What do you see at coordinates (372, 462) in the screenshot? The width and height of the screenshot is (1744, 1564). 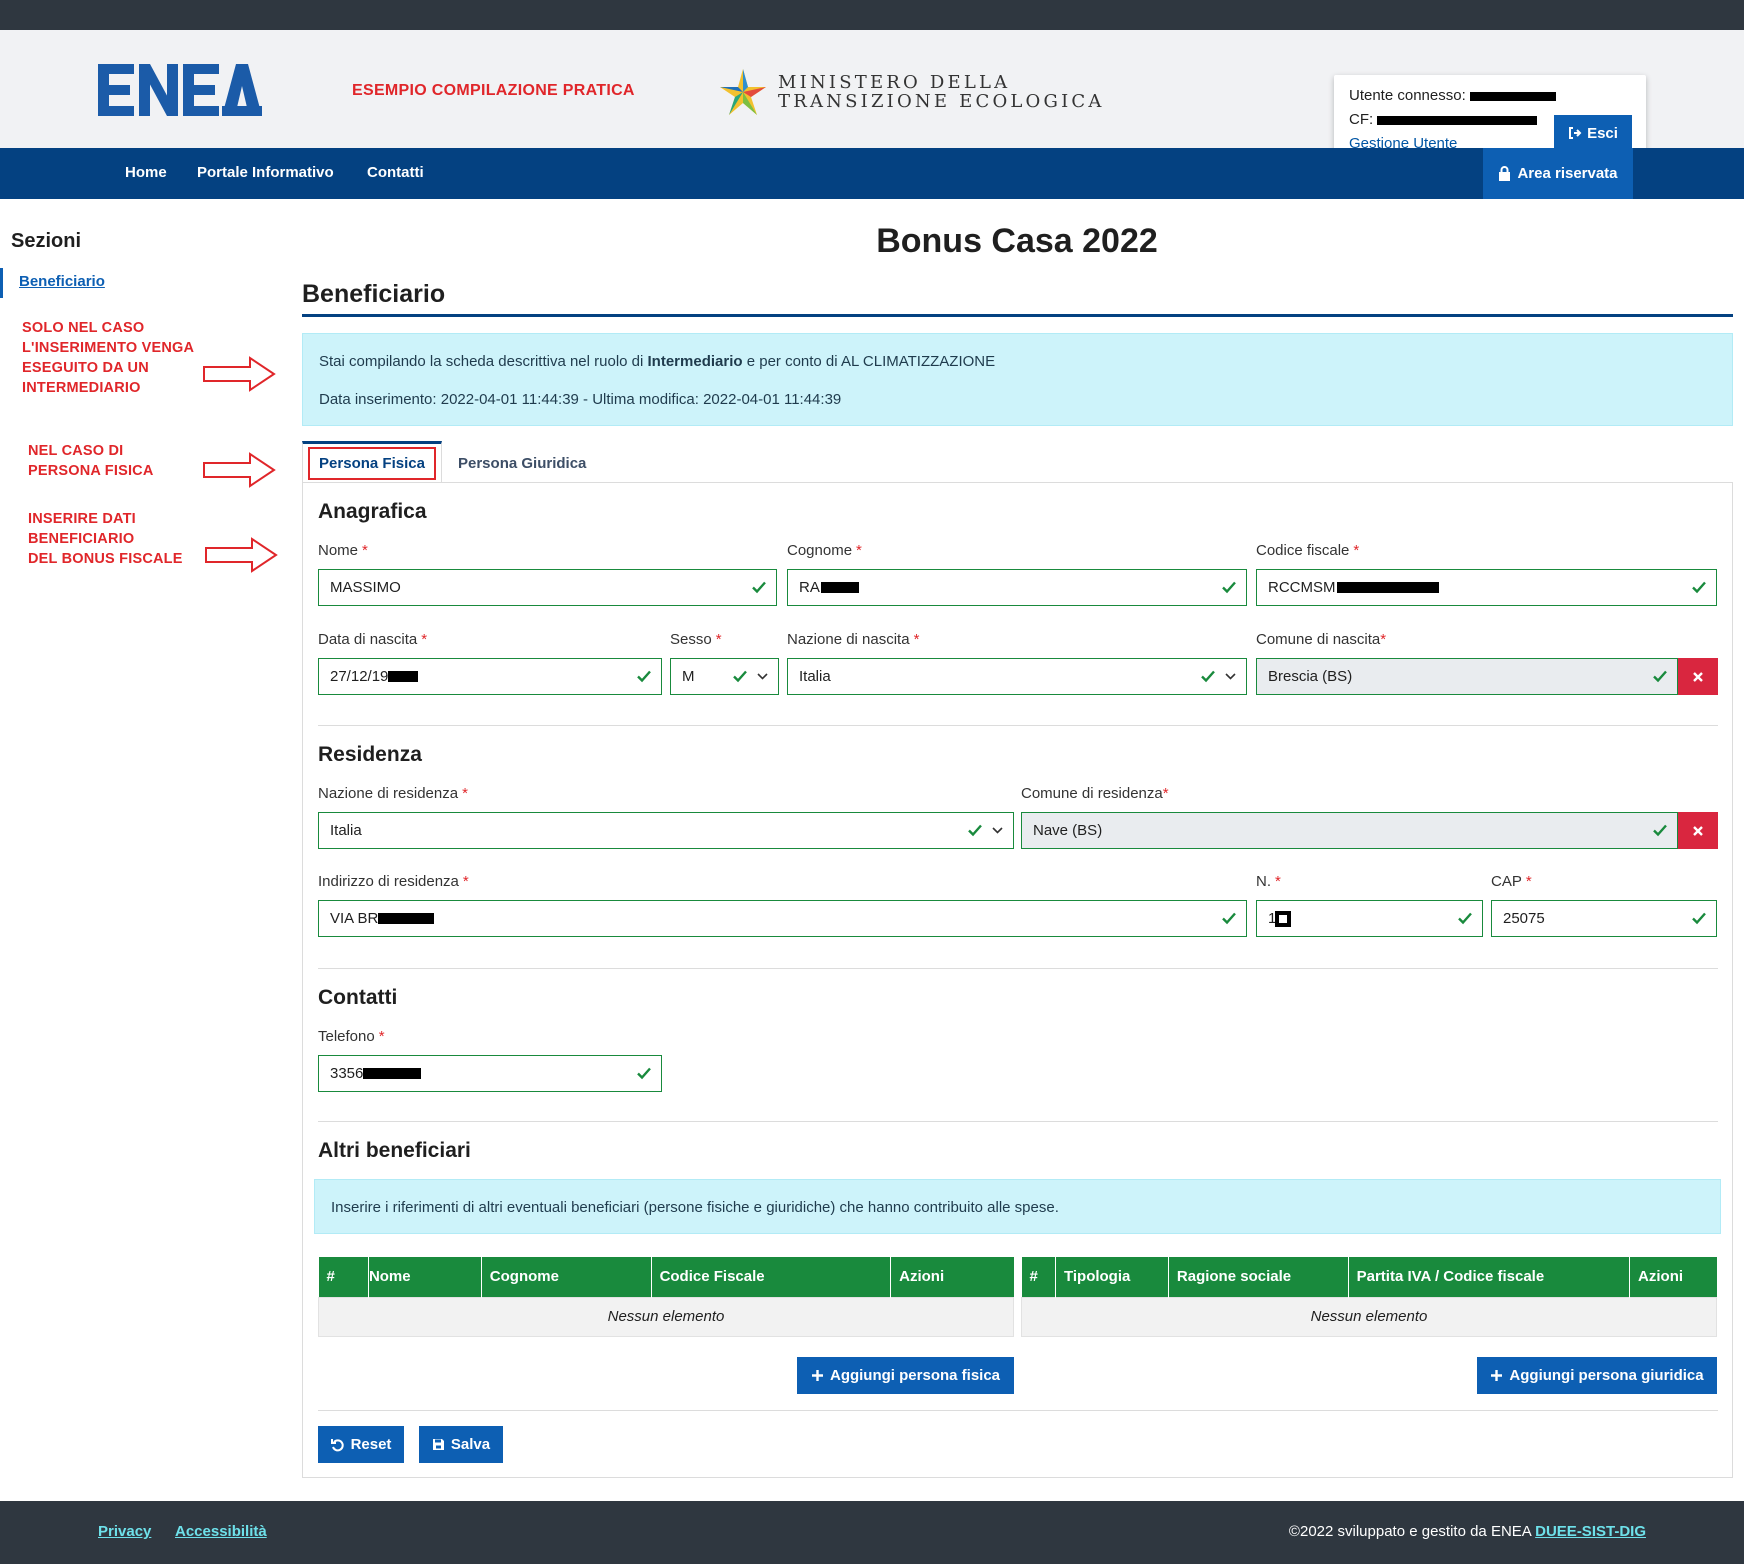 I see `tab-persona-fisica: Persona Fisica` at bounding box center [372, 462].